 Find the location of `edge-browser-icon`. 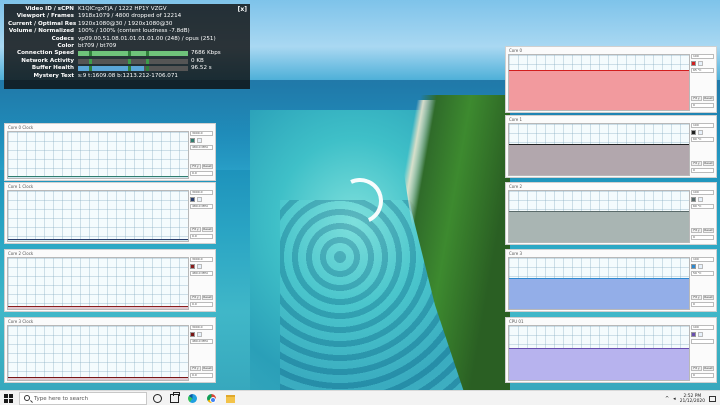

edge-browser-icon is located at coordinates (192, 398).